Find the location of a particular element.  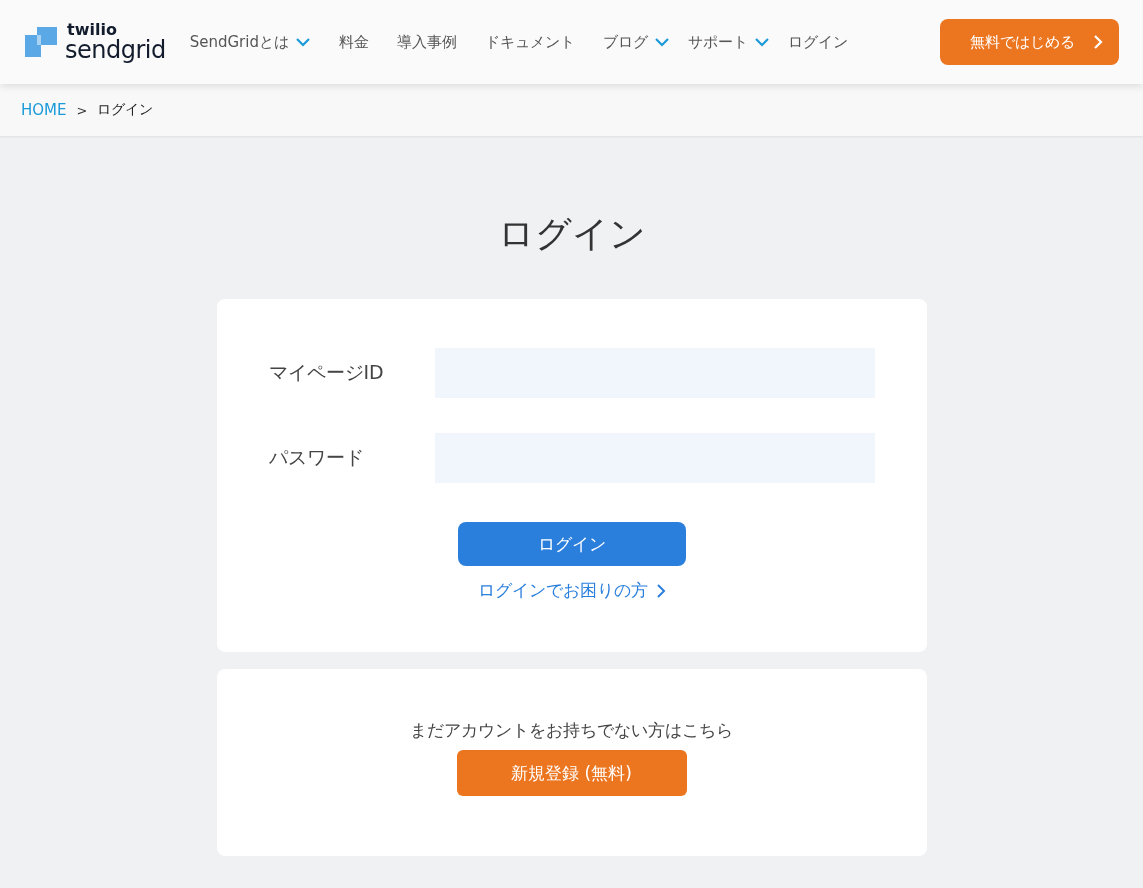

nav-link: ブログ is located at coordinates (636, 42).